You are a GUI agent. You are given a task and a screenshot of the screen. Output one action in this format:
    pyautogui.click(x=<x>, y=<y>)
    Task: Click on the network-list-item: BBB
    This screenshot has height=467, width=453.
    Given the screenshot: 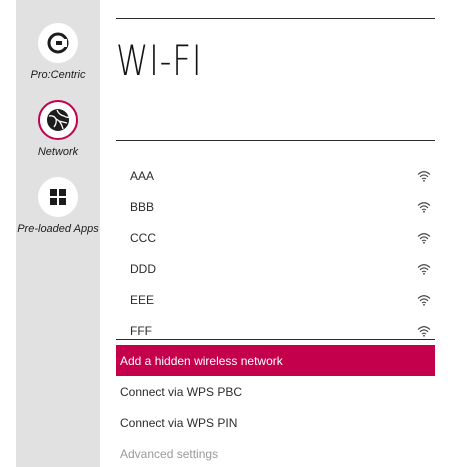 What is the action you would take?
    pyautogui.click(x=275, y=206)
    